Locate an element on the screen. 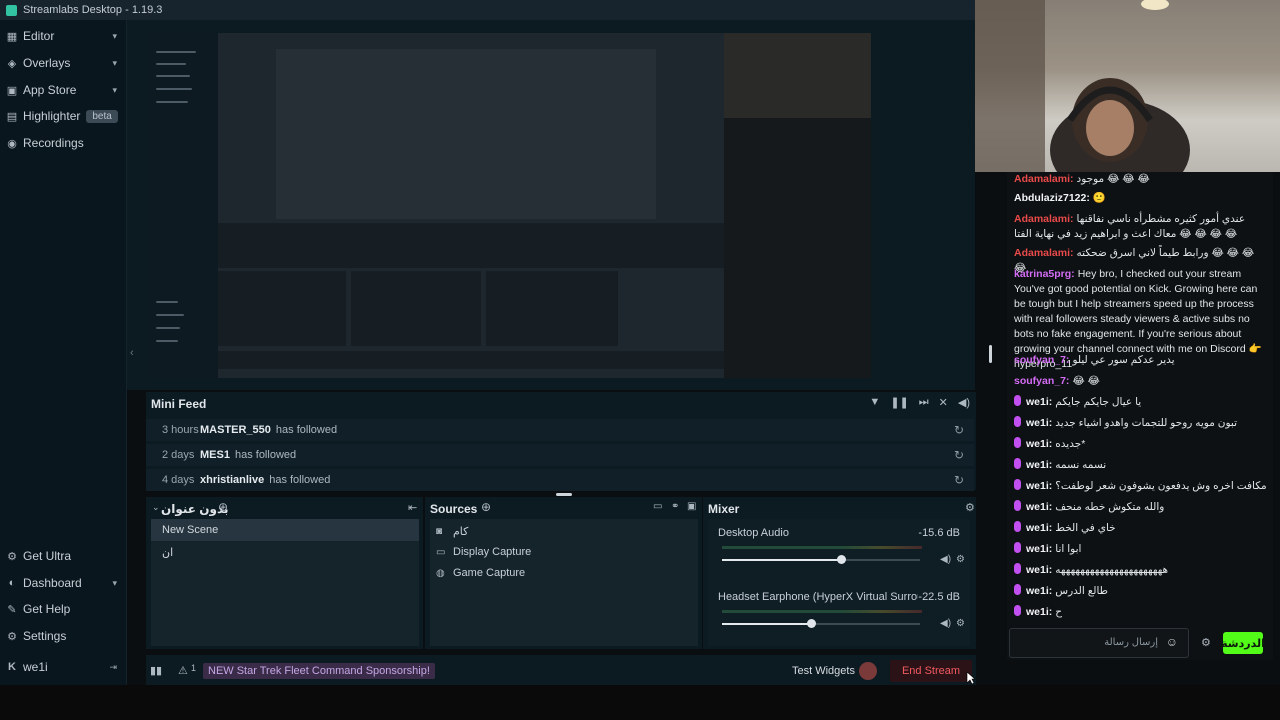 This screenshot has height=720, width=1280. source-item: ◙ كام is located at coordinates (452, 531).